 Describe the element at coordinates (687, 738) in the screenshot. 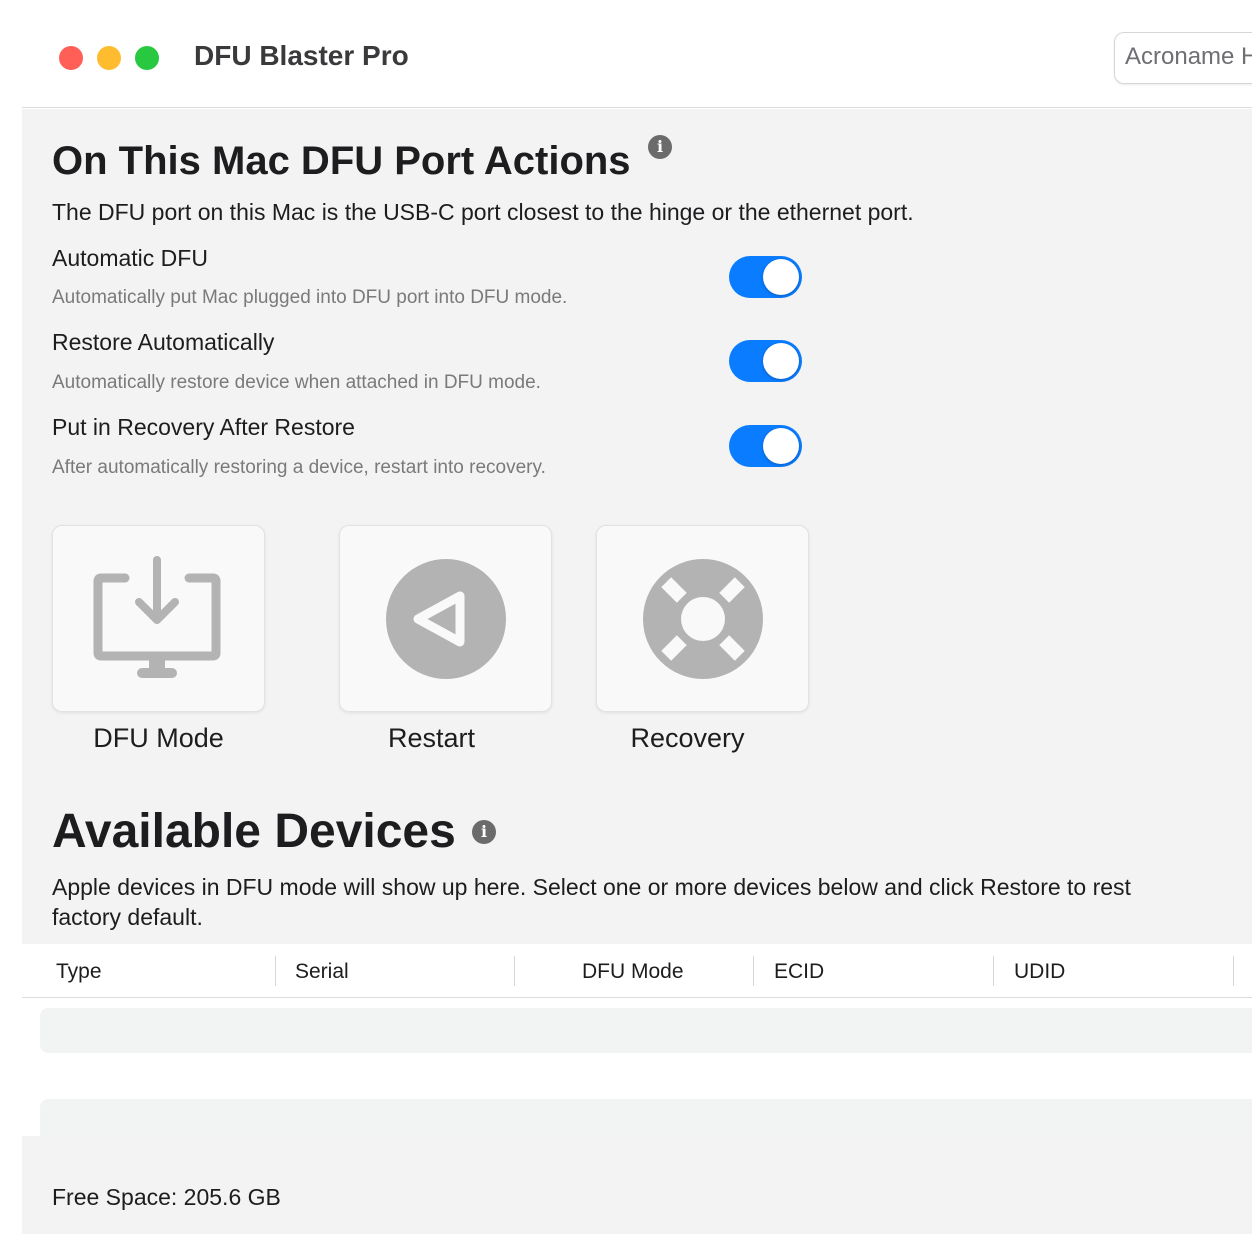

I see `recovery-label: Recovery` at that location.